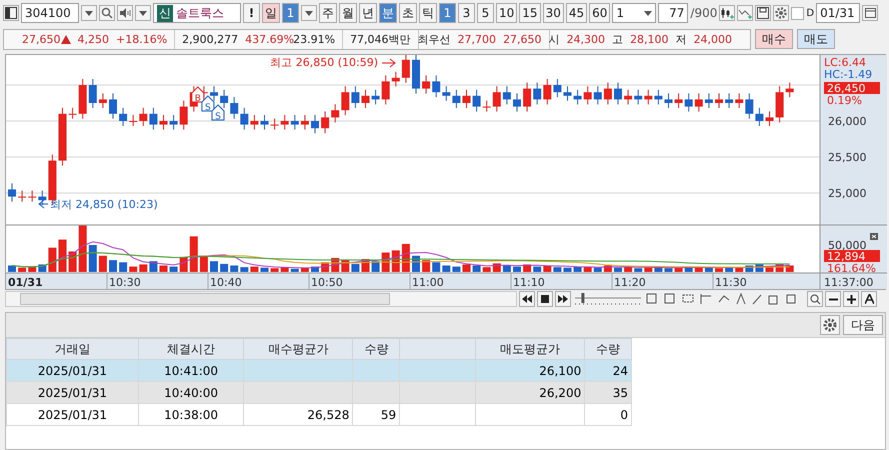 Image resolution: width=889 pixels, height=450 pixels. I want to click on stock-name-field: 신 솔트룩스, so click(197, 13).